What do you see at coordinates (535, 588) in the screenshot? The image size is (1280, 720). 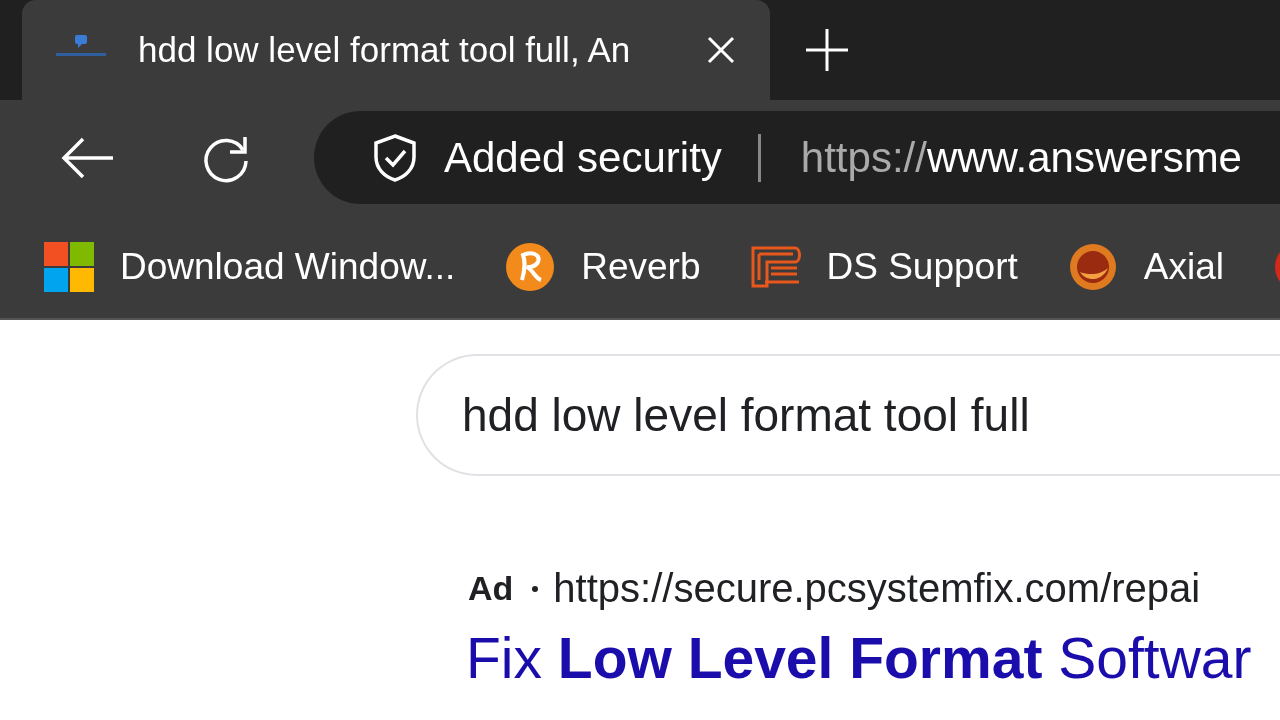 I see `dot-icon` at bounding box center [535, 588].